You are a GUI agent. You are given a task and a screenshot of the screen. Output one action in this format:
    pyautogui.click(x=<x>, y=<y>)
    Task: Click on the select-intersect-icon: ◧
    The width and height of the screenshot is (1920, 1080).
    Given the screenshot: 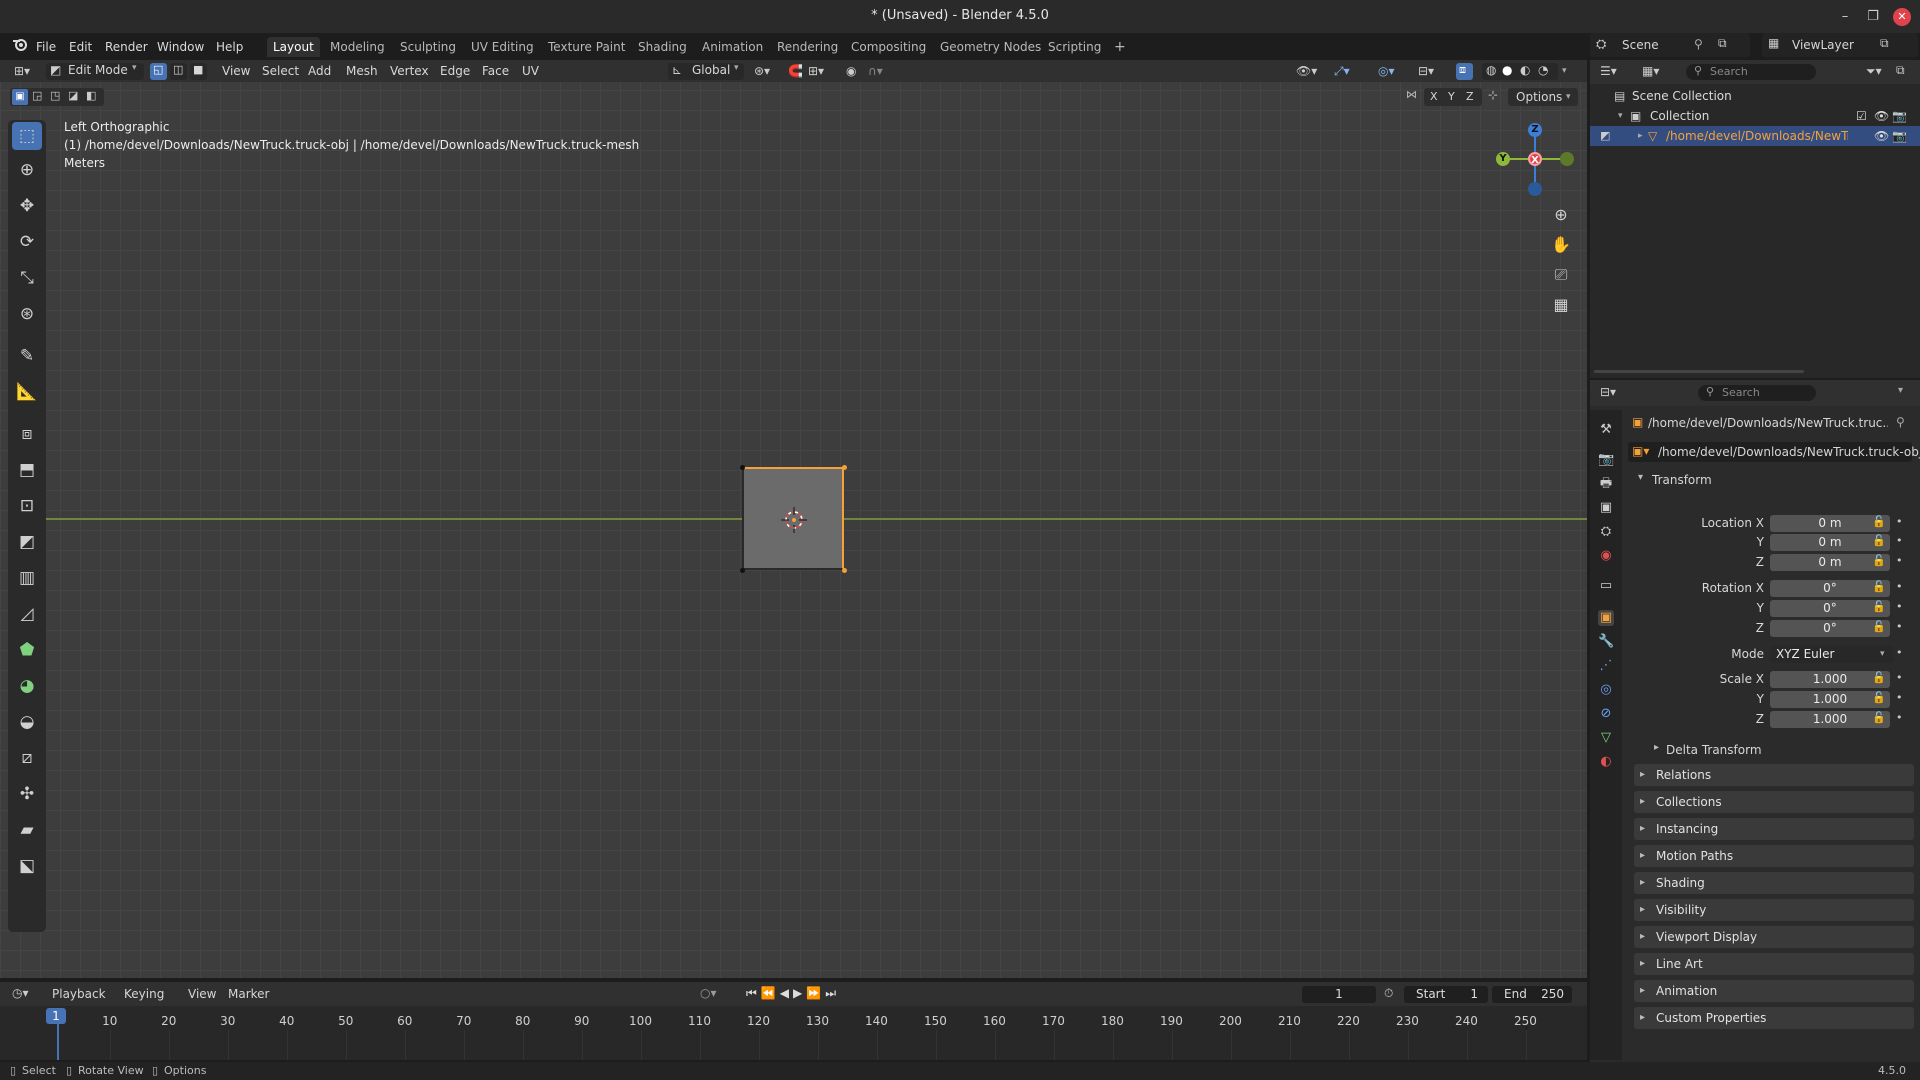 What is the action you would take?
    pyautogui.click(x=91, y=95)
    